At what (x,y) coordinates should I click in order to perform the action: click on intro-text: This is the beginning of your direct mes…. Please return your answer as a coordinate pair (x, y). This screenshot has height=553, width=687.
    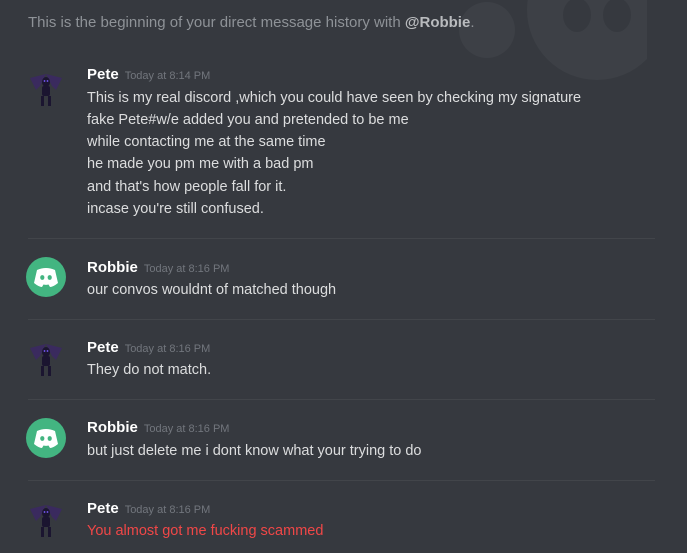
    Looking at the image, I should click on (216, 22).